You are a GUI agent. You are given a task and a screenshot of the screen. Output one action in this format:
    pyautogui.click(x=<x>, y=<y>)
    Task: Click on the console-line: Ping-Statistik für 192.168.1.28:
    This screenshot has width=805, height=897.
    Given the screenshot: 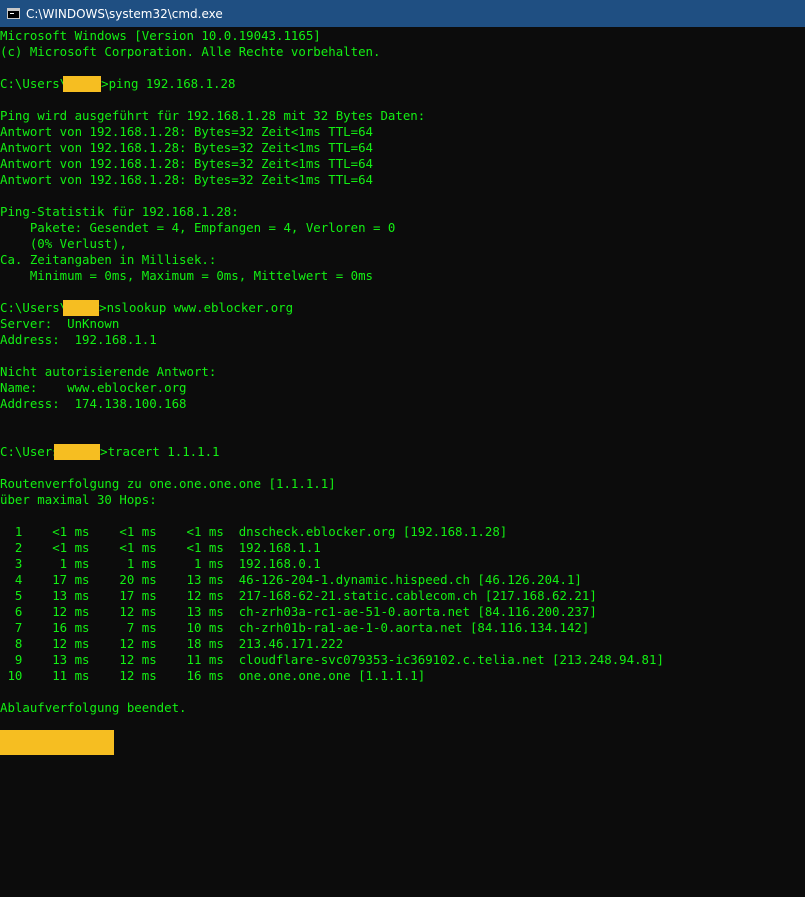 What is the action you would take?
    pyautogui.click(x=119, y=211)
    